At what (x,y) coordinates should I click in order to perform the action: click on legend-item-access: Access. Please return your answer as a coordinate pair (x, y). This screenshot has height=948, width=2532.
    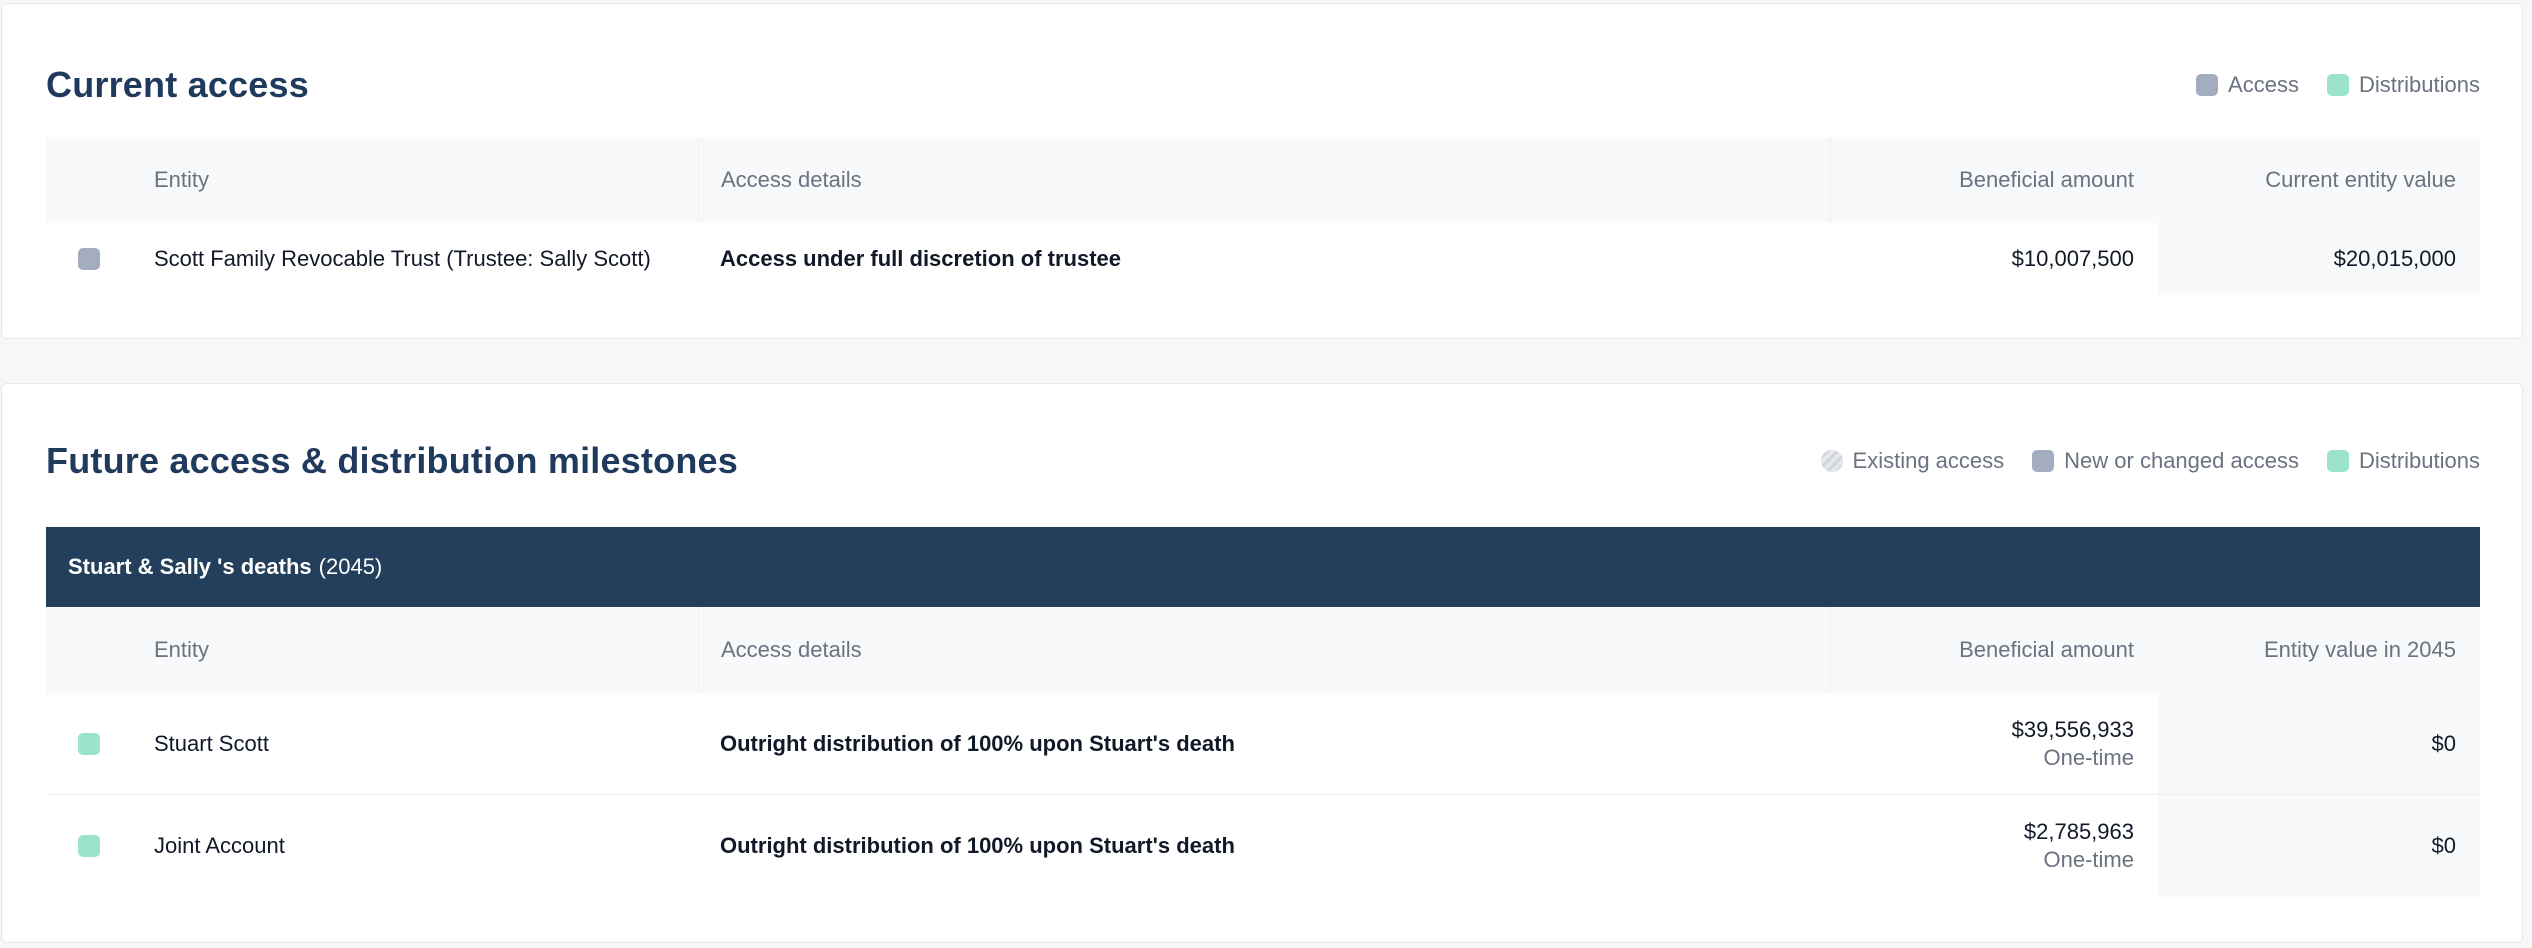
    Looking at the image, I should click on (2247, 85).